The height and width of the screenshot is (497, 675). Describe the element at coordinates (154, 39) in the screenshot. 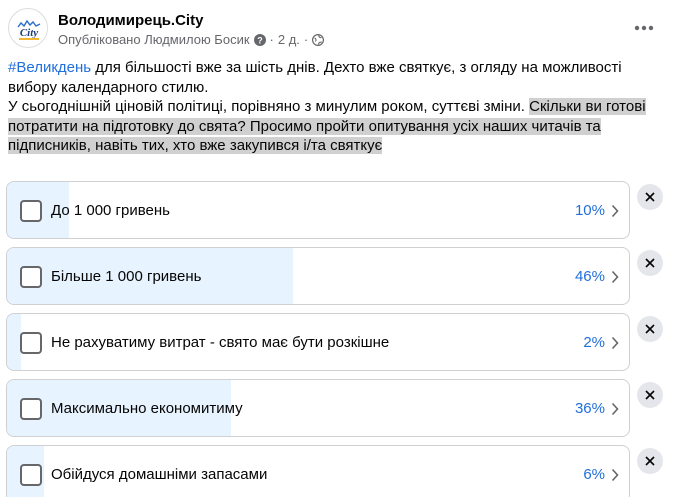

I see `published-by: Опубліковано Людмилою Босик` at that location.